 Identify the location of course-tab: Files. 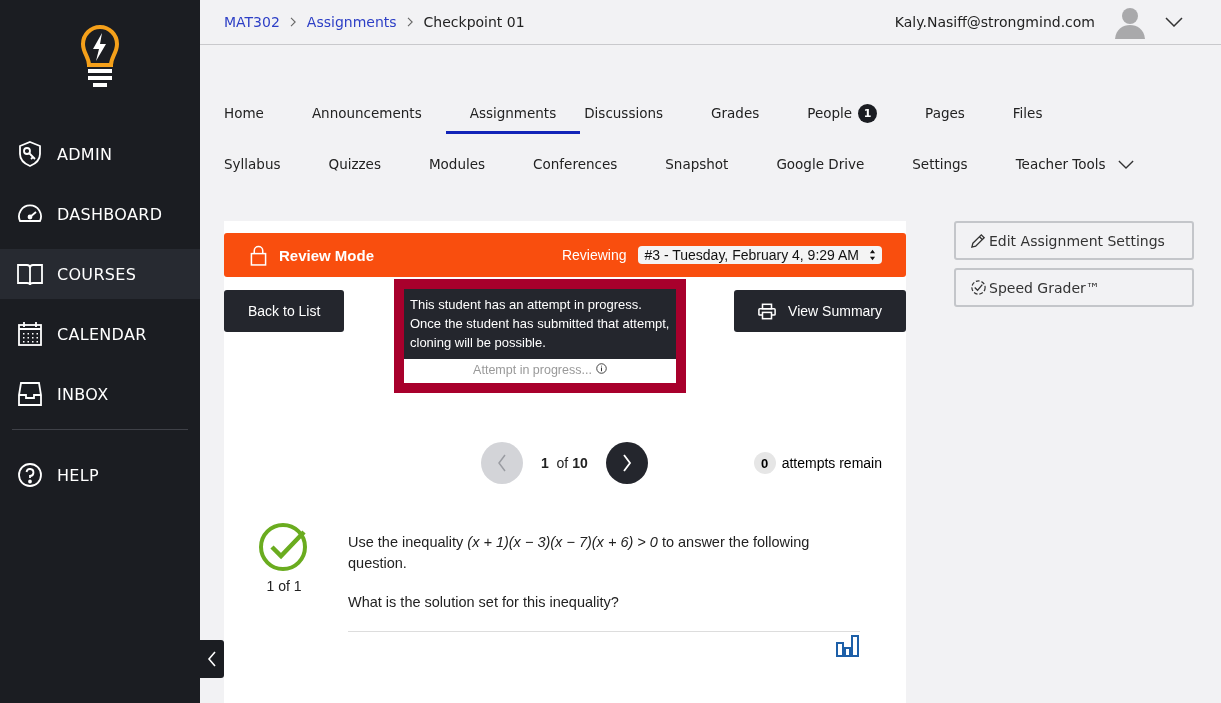
(1037, 114).